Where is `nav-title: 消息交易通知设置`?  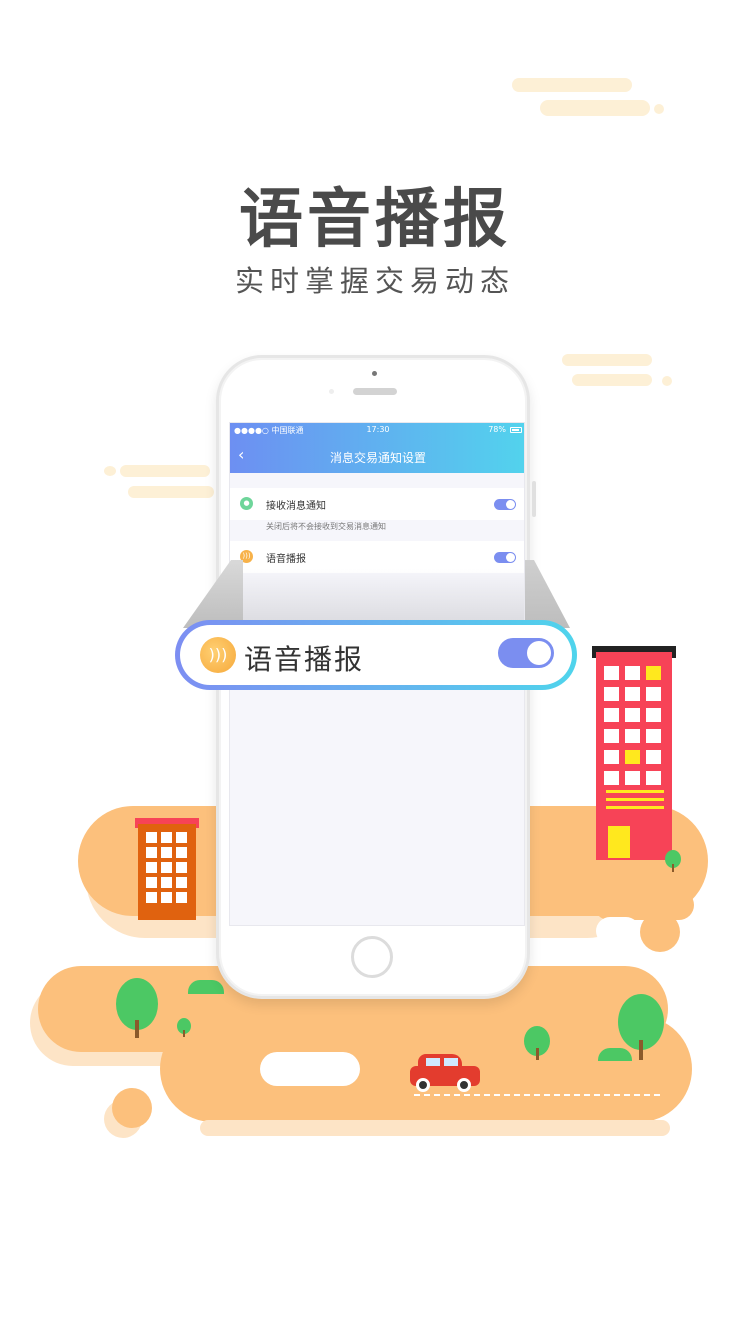 nav-title: 消息交易通知设置 is located at coordinates (377, 458).